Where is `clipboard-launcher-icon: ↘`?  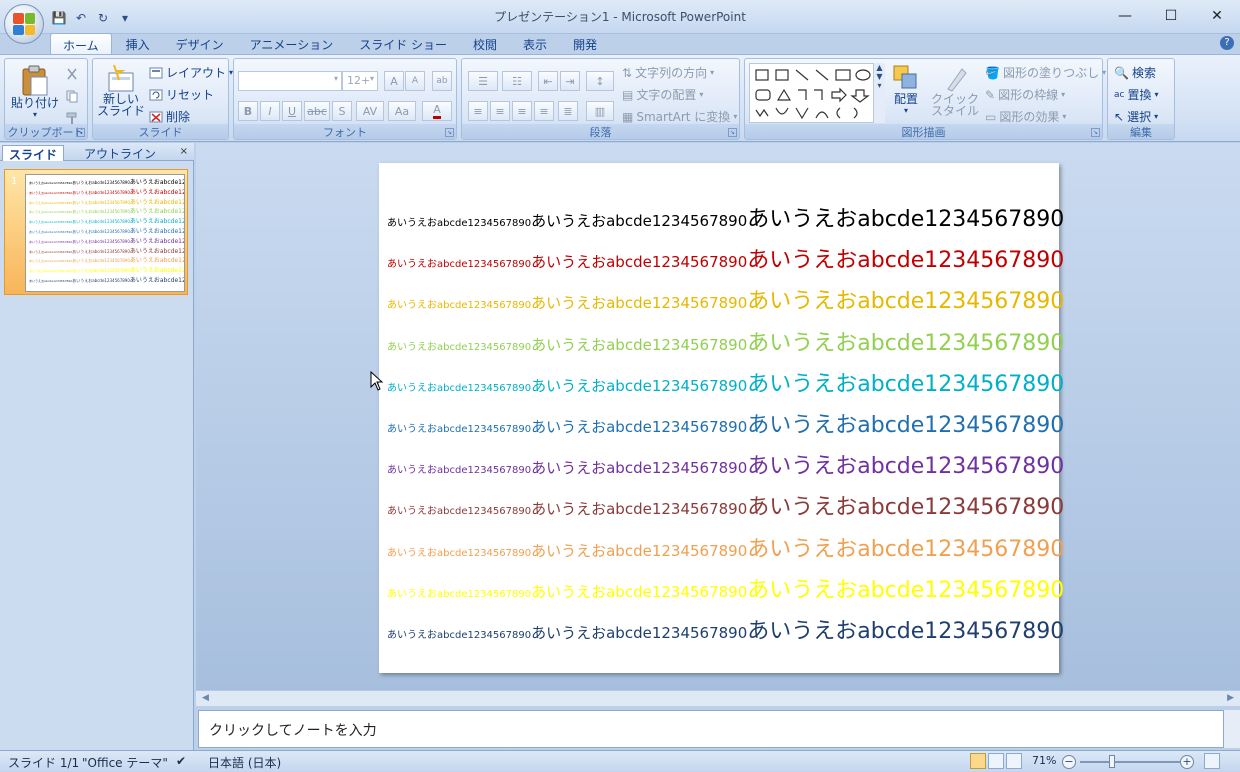
clipboard-launcher-icon: ↘ is located at coordinates (80, 132).